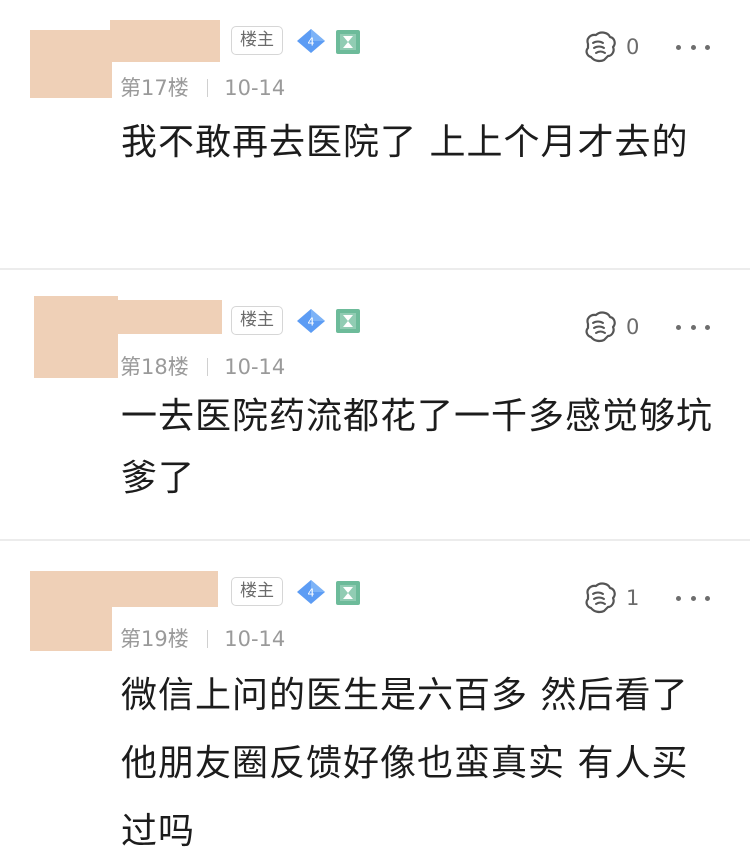 The width and height of the screenshot is (750, 860). What do you see at coordinates (154, 367) in the screenshot?
I see `floor-number: 第18楼` at bounding box center [154, 367].